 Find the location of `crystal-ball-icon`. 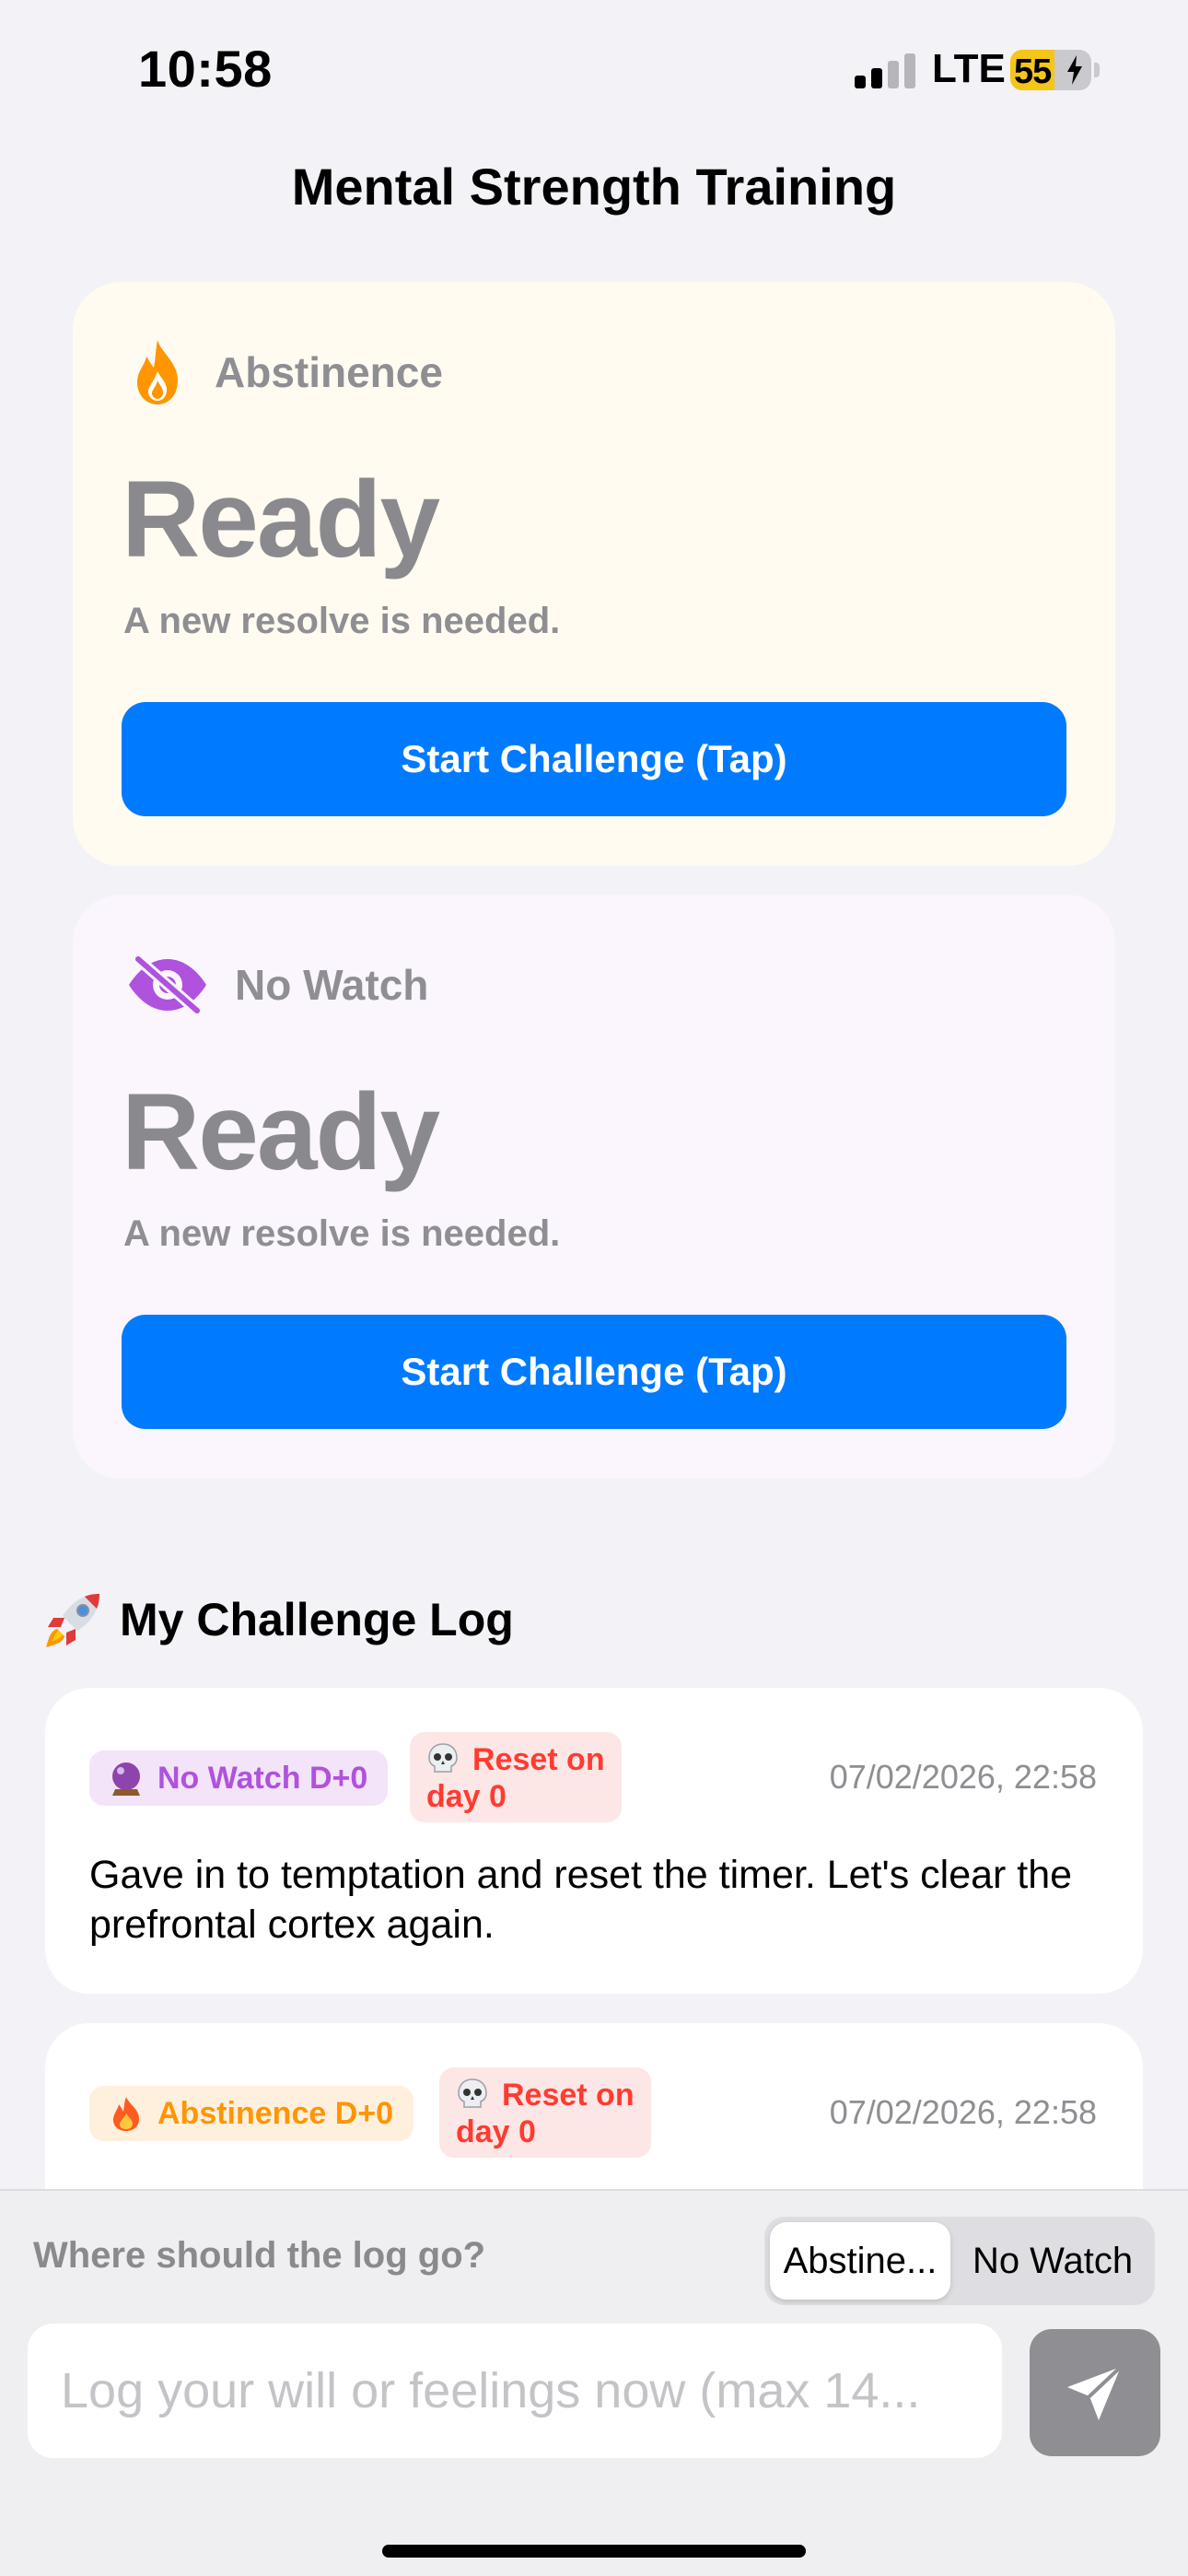

crystal-ball-icon is located at coordinates (126, 1779).